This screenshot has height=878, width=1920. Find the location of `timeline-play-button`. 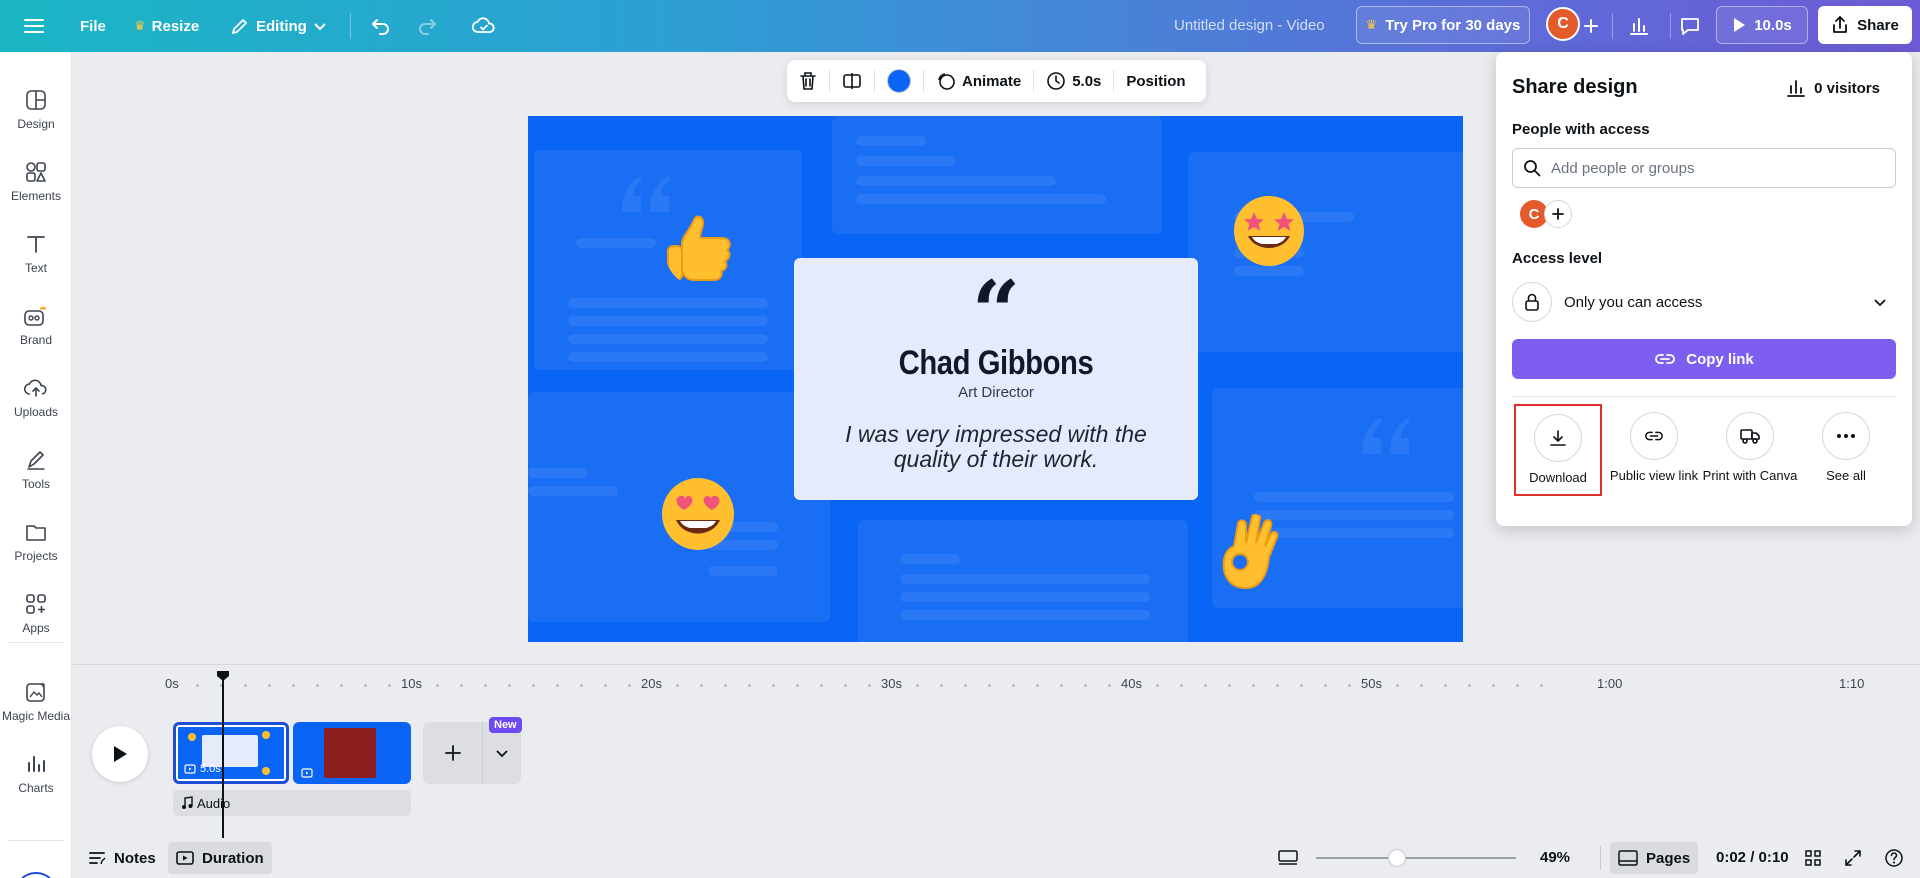

timeline-play-button is located at coordinates (120, 754).